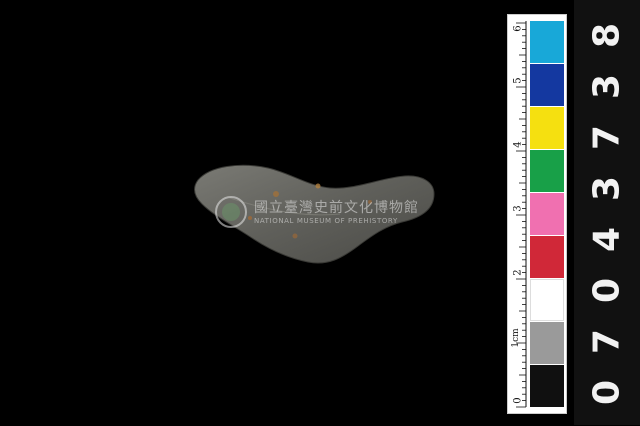 The image size is (640, 426). What do you see at coordinates (518, 80) in the screenshot?
I see `ruler-number-5: 5` at bounding box center [518, 80].